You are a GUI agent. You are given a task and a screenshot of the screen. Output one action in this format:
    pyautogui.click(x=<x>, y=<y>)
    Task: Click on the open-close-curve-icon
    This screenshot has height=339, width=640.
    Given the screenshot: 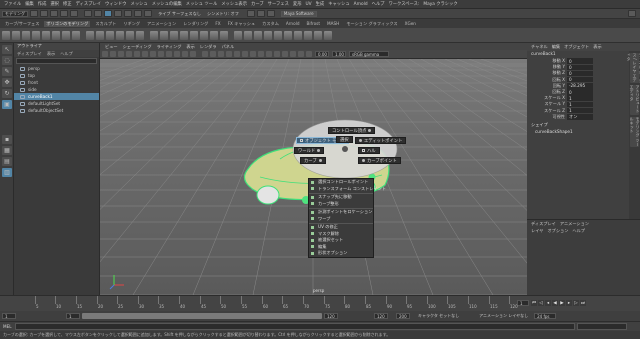 What is the action you would take?
    pyautogui.click(x=288, y=35)
    